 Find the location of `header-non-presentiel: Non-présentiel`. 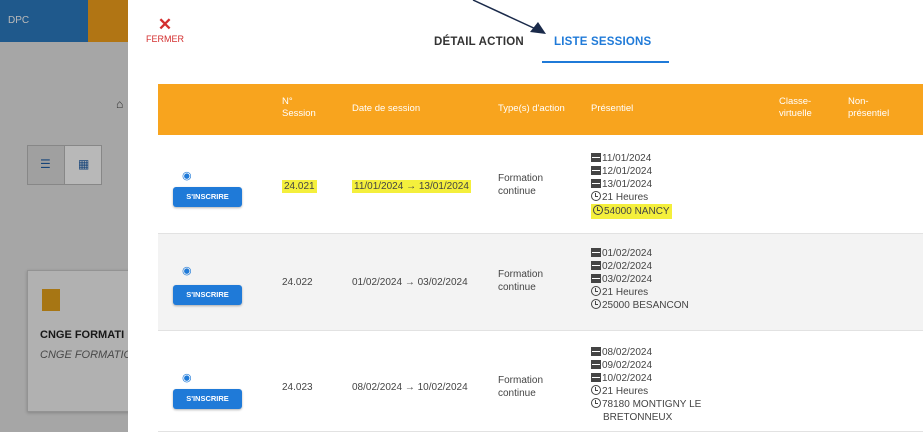

header-non-presentiel: Non-présentiel is located at coordinates (869, 107).